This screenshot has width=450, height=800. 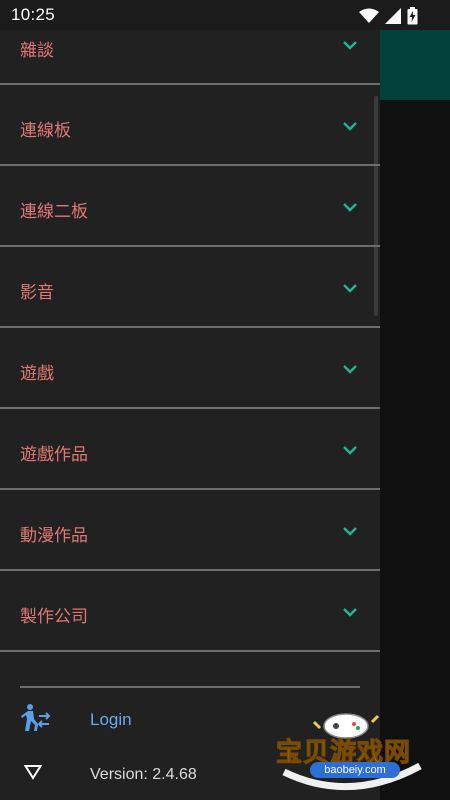 I want to click on category-item-game-works: 遊戲作品, so click(x=190, y=449).